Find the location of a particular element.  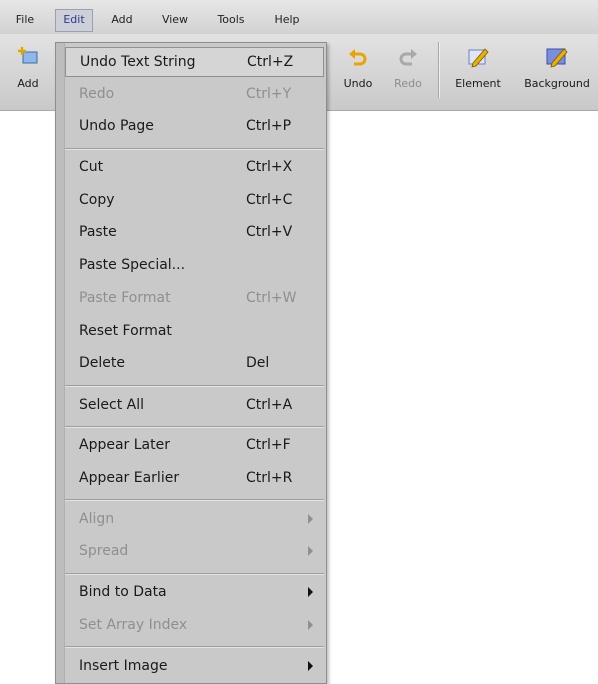

menu-item-shortcut: Ctrl+X is located at coordinates (269, 167).